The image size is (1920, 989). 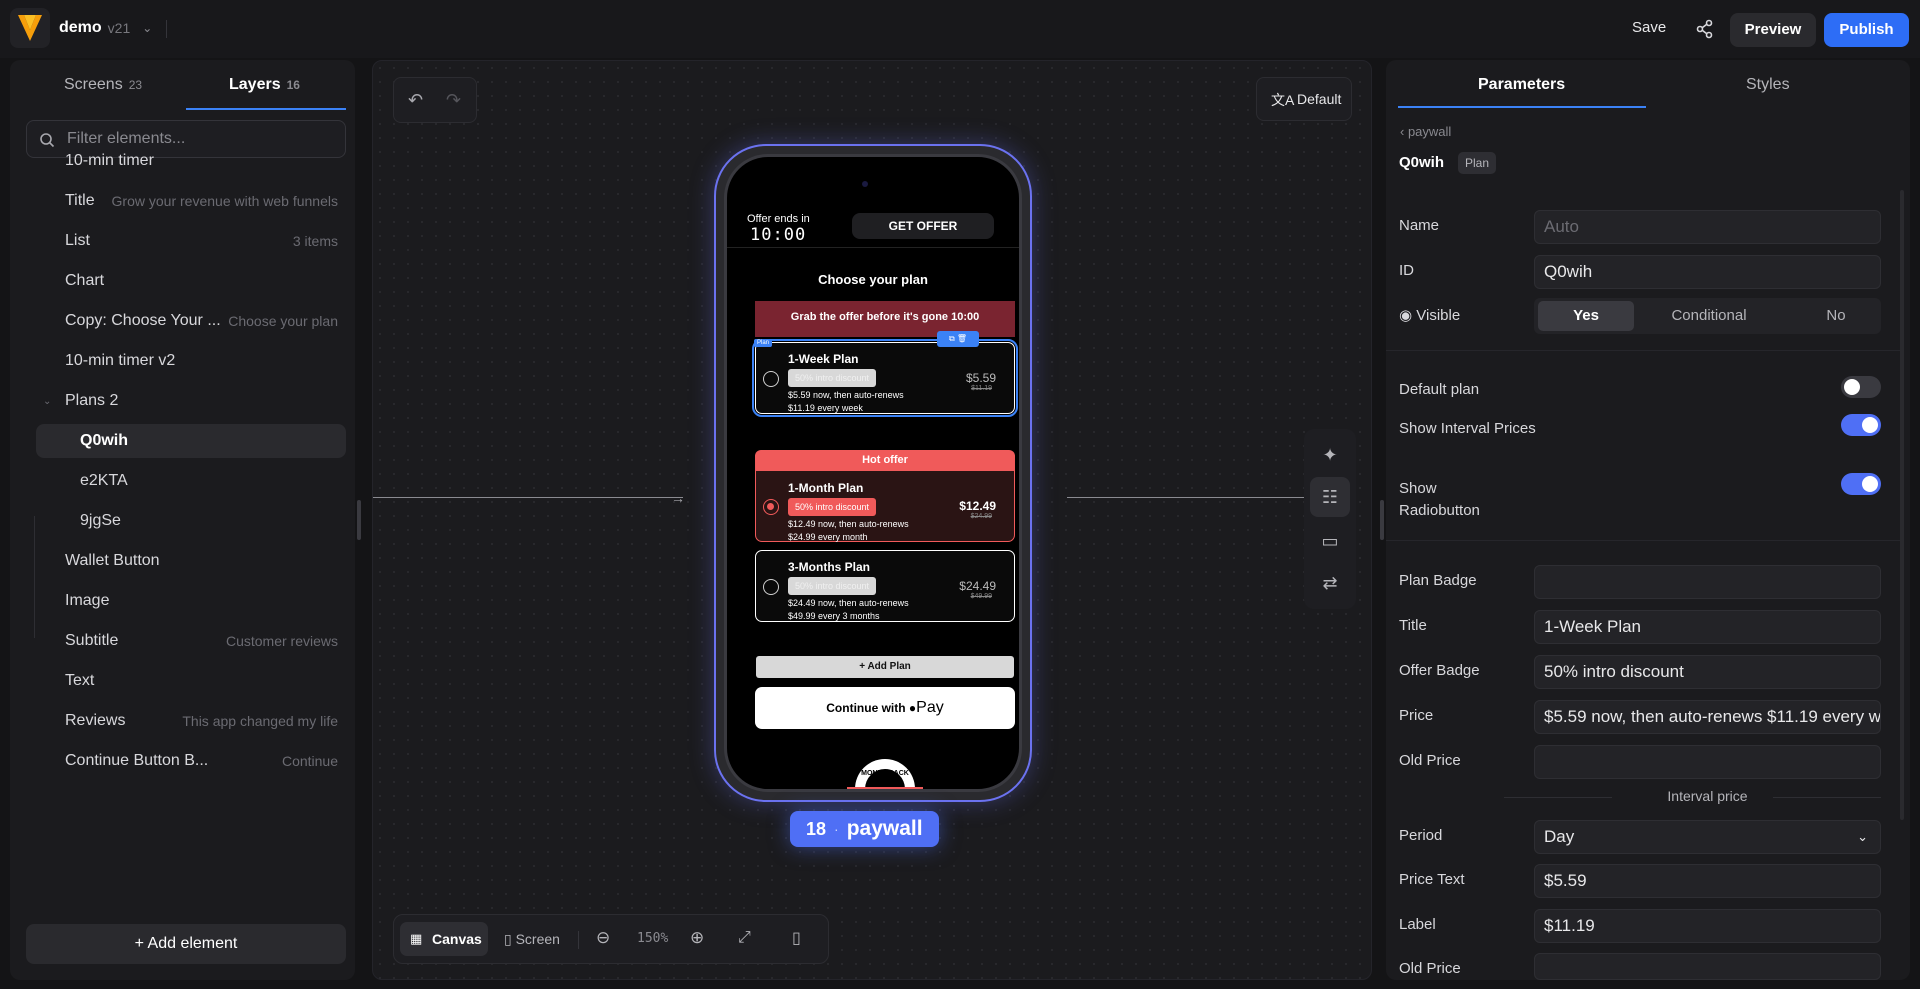 What do you see at coordinates (1421, 835) in the screenshot?
I see `period-label: Period` at bounding box center [1421, 835].